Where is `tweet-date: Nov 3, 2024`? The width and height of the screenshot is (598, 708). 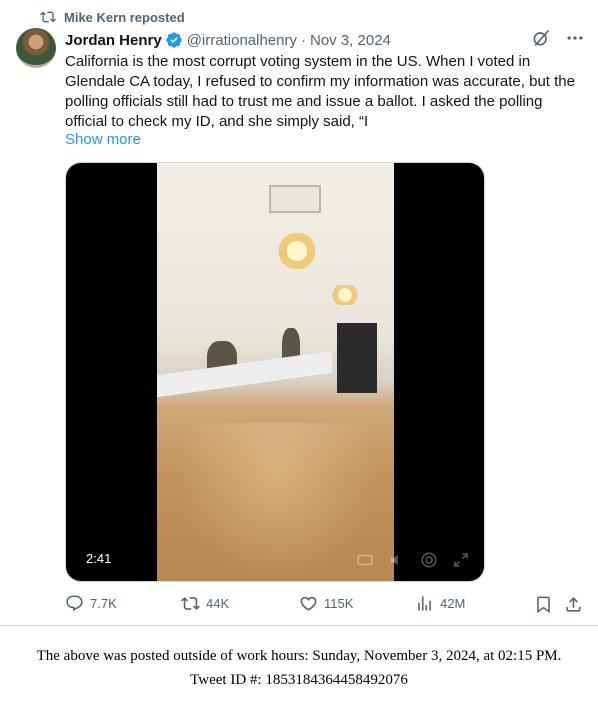
tweet-date: Nov 3, 2024 is located at coordinates (350, 40).